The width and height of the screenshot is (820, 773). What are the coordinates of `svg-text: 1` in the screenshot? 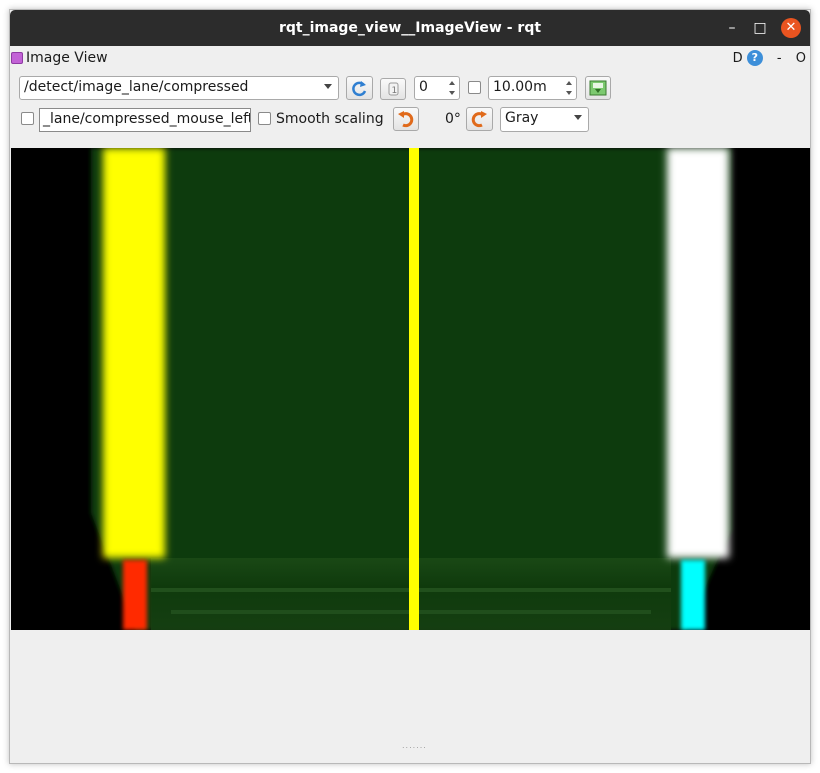 It's located at (395, 91).